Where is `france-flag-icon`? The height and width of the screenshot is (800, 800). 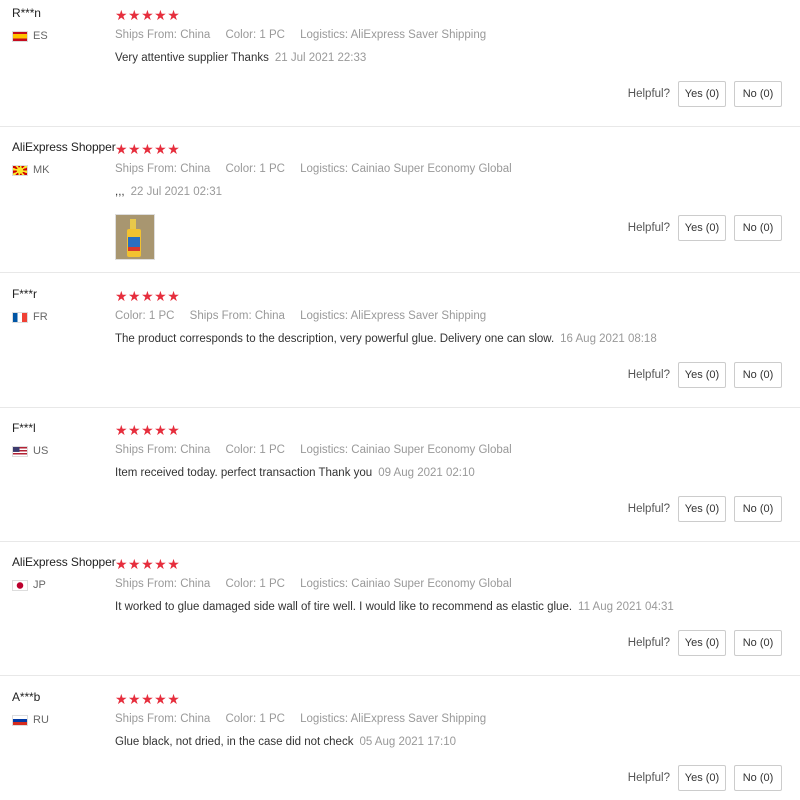 france-flag-icon is located at coordinates (20, 317).